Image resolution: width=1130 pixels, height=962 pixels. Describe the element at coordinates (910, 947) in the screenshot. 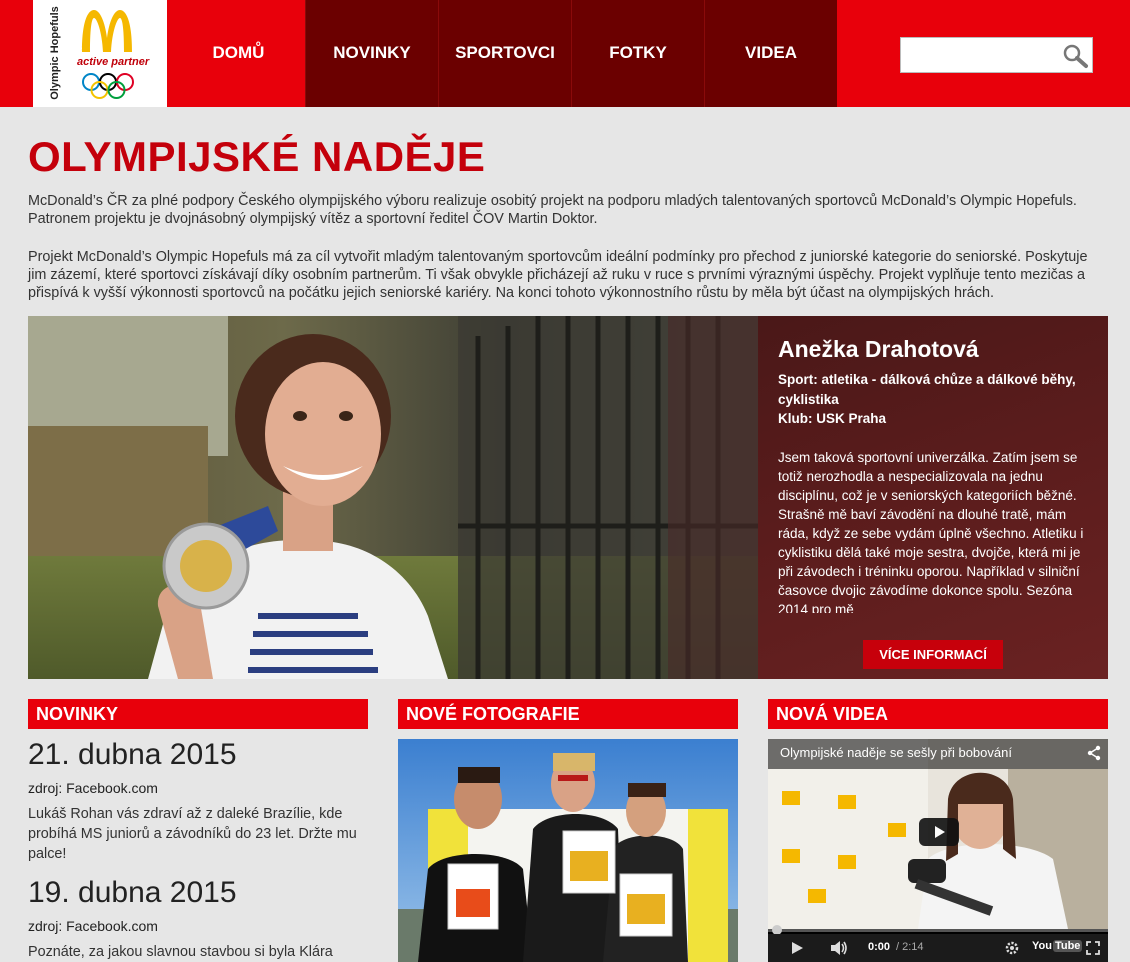

I see `video-time-total: / 2:14` at that location.